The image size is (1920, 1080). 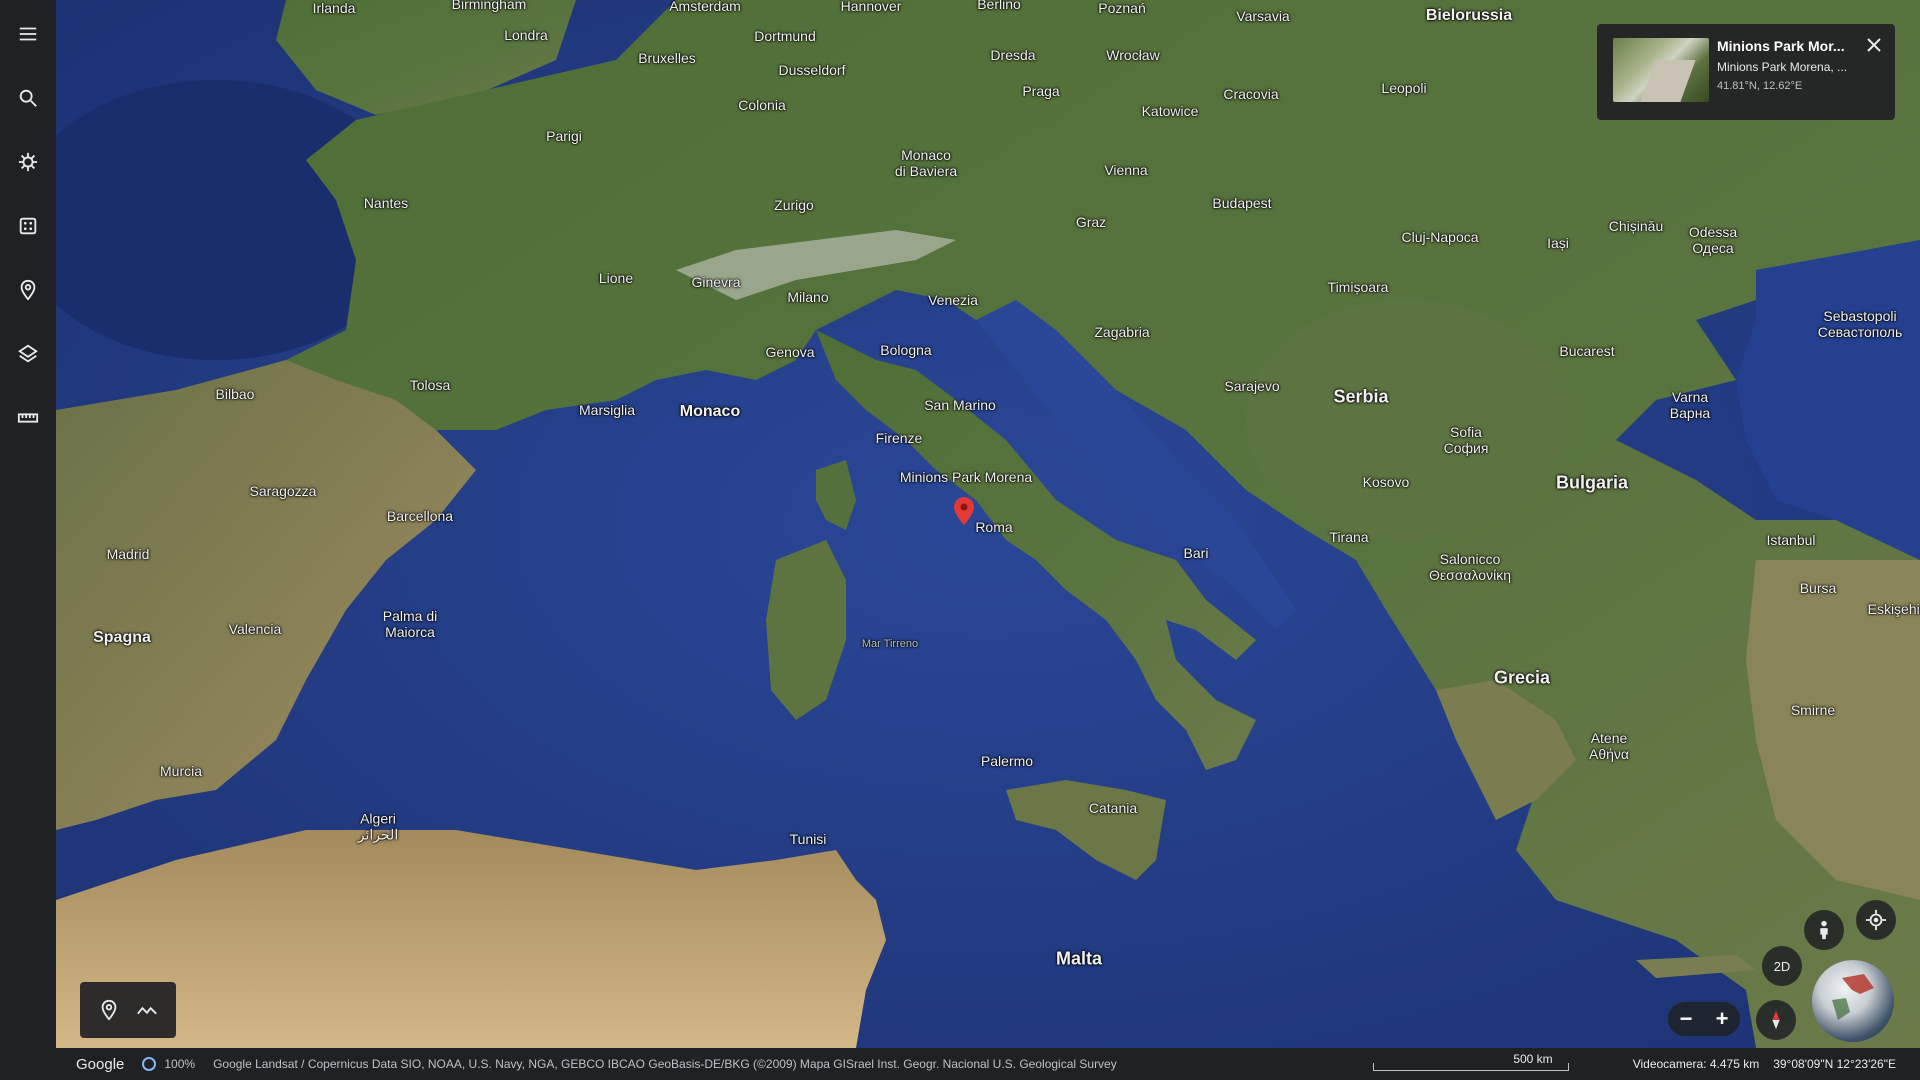 I want to click on place-label-atene: Atene Αθήνα, so click(x=1609, y=746).